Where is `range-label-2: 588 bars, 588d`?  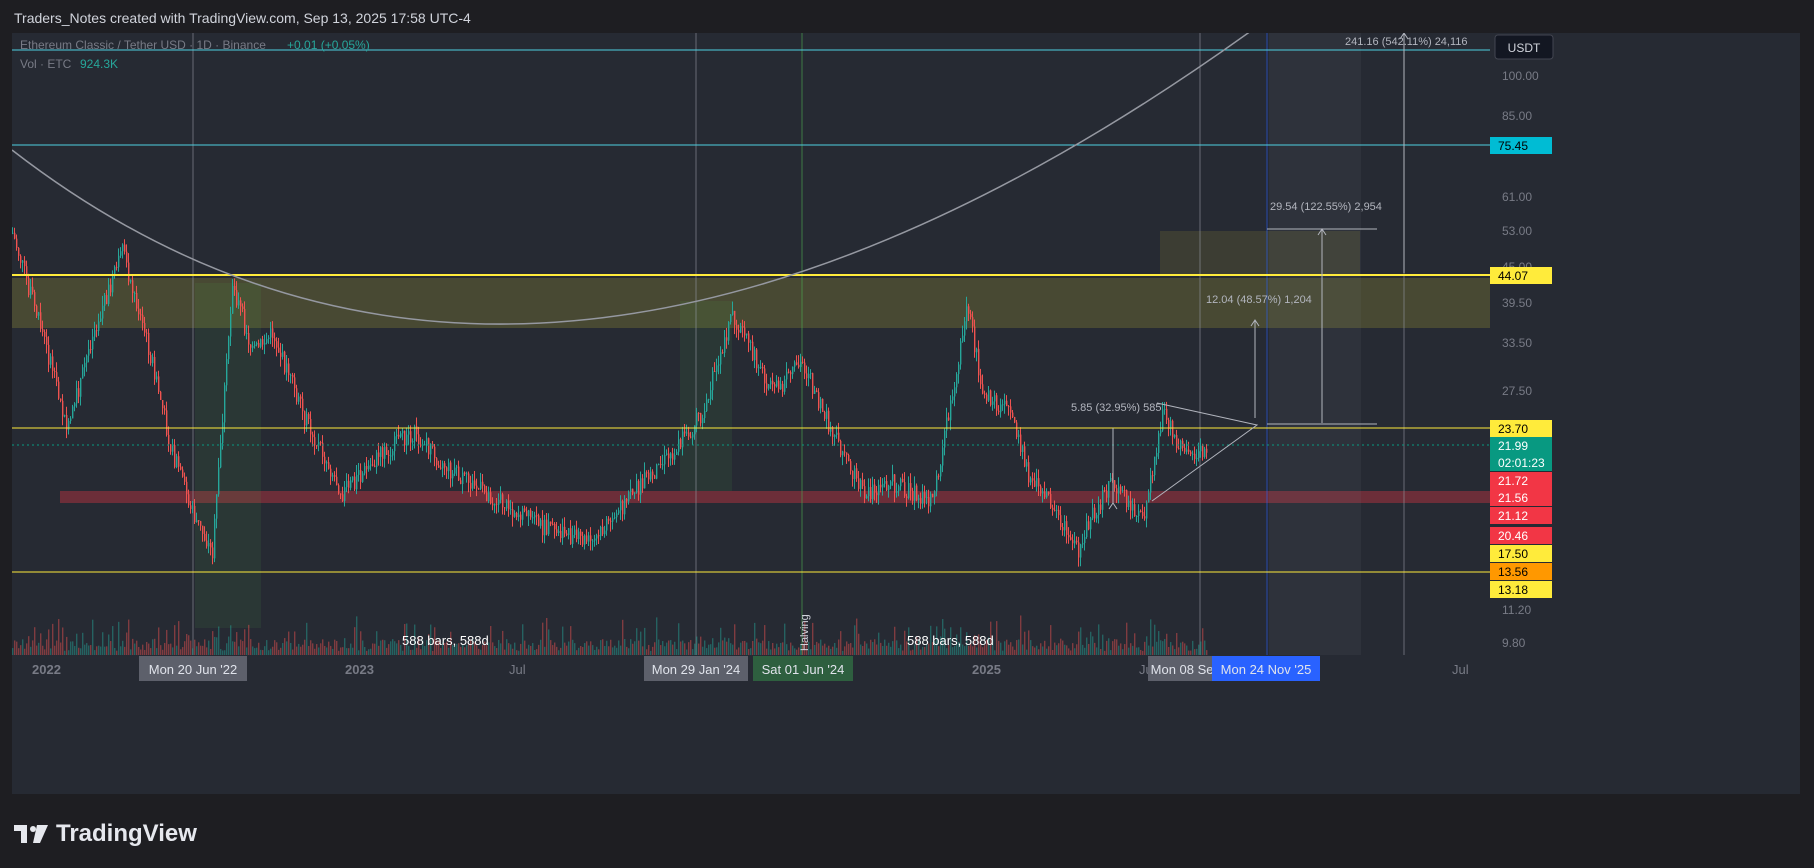 range-label-2: 588 bars, 588d is located at coordinates (950, 640).